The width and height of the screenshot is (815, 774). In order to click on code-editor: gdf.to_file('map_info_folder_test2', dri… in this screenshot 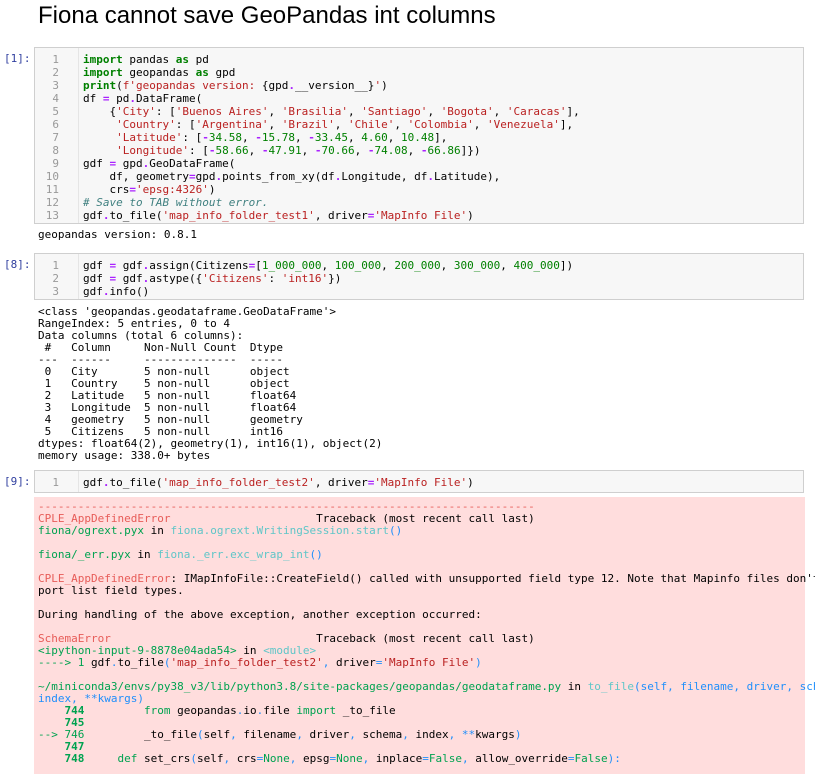, I will do `click(441, 482)`.